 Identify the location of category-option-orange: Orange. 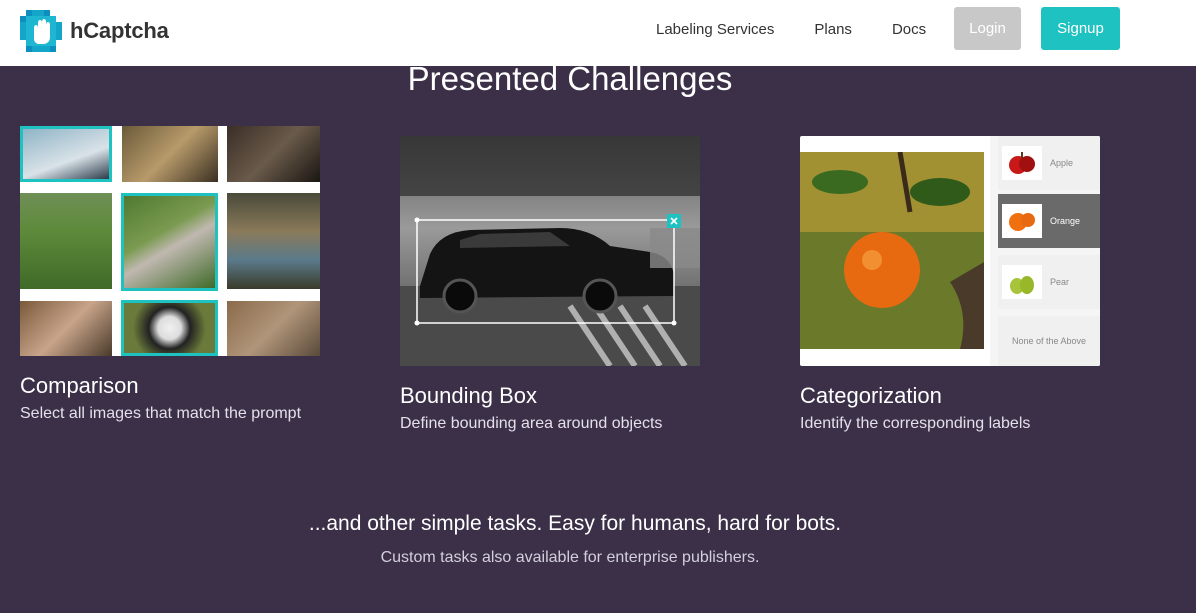
(1049, 221).